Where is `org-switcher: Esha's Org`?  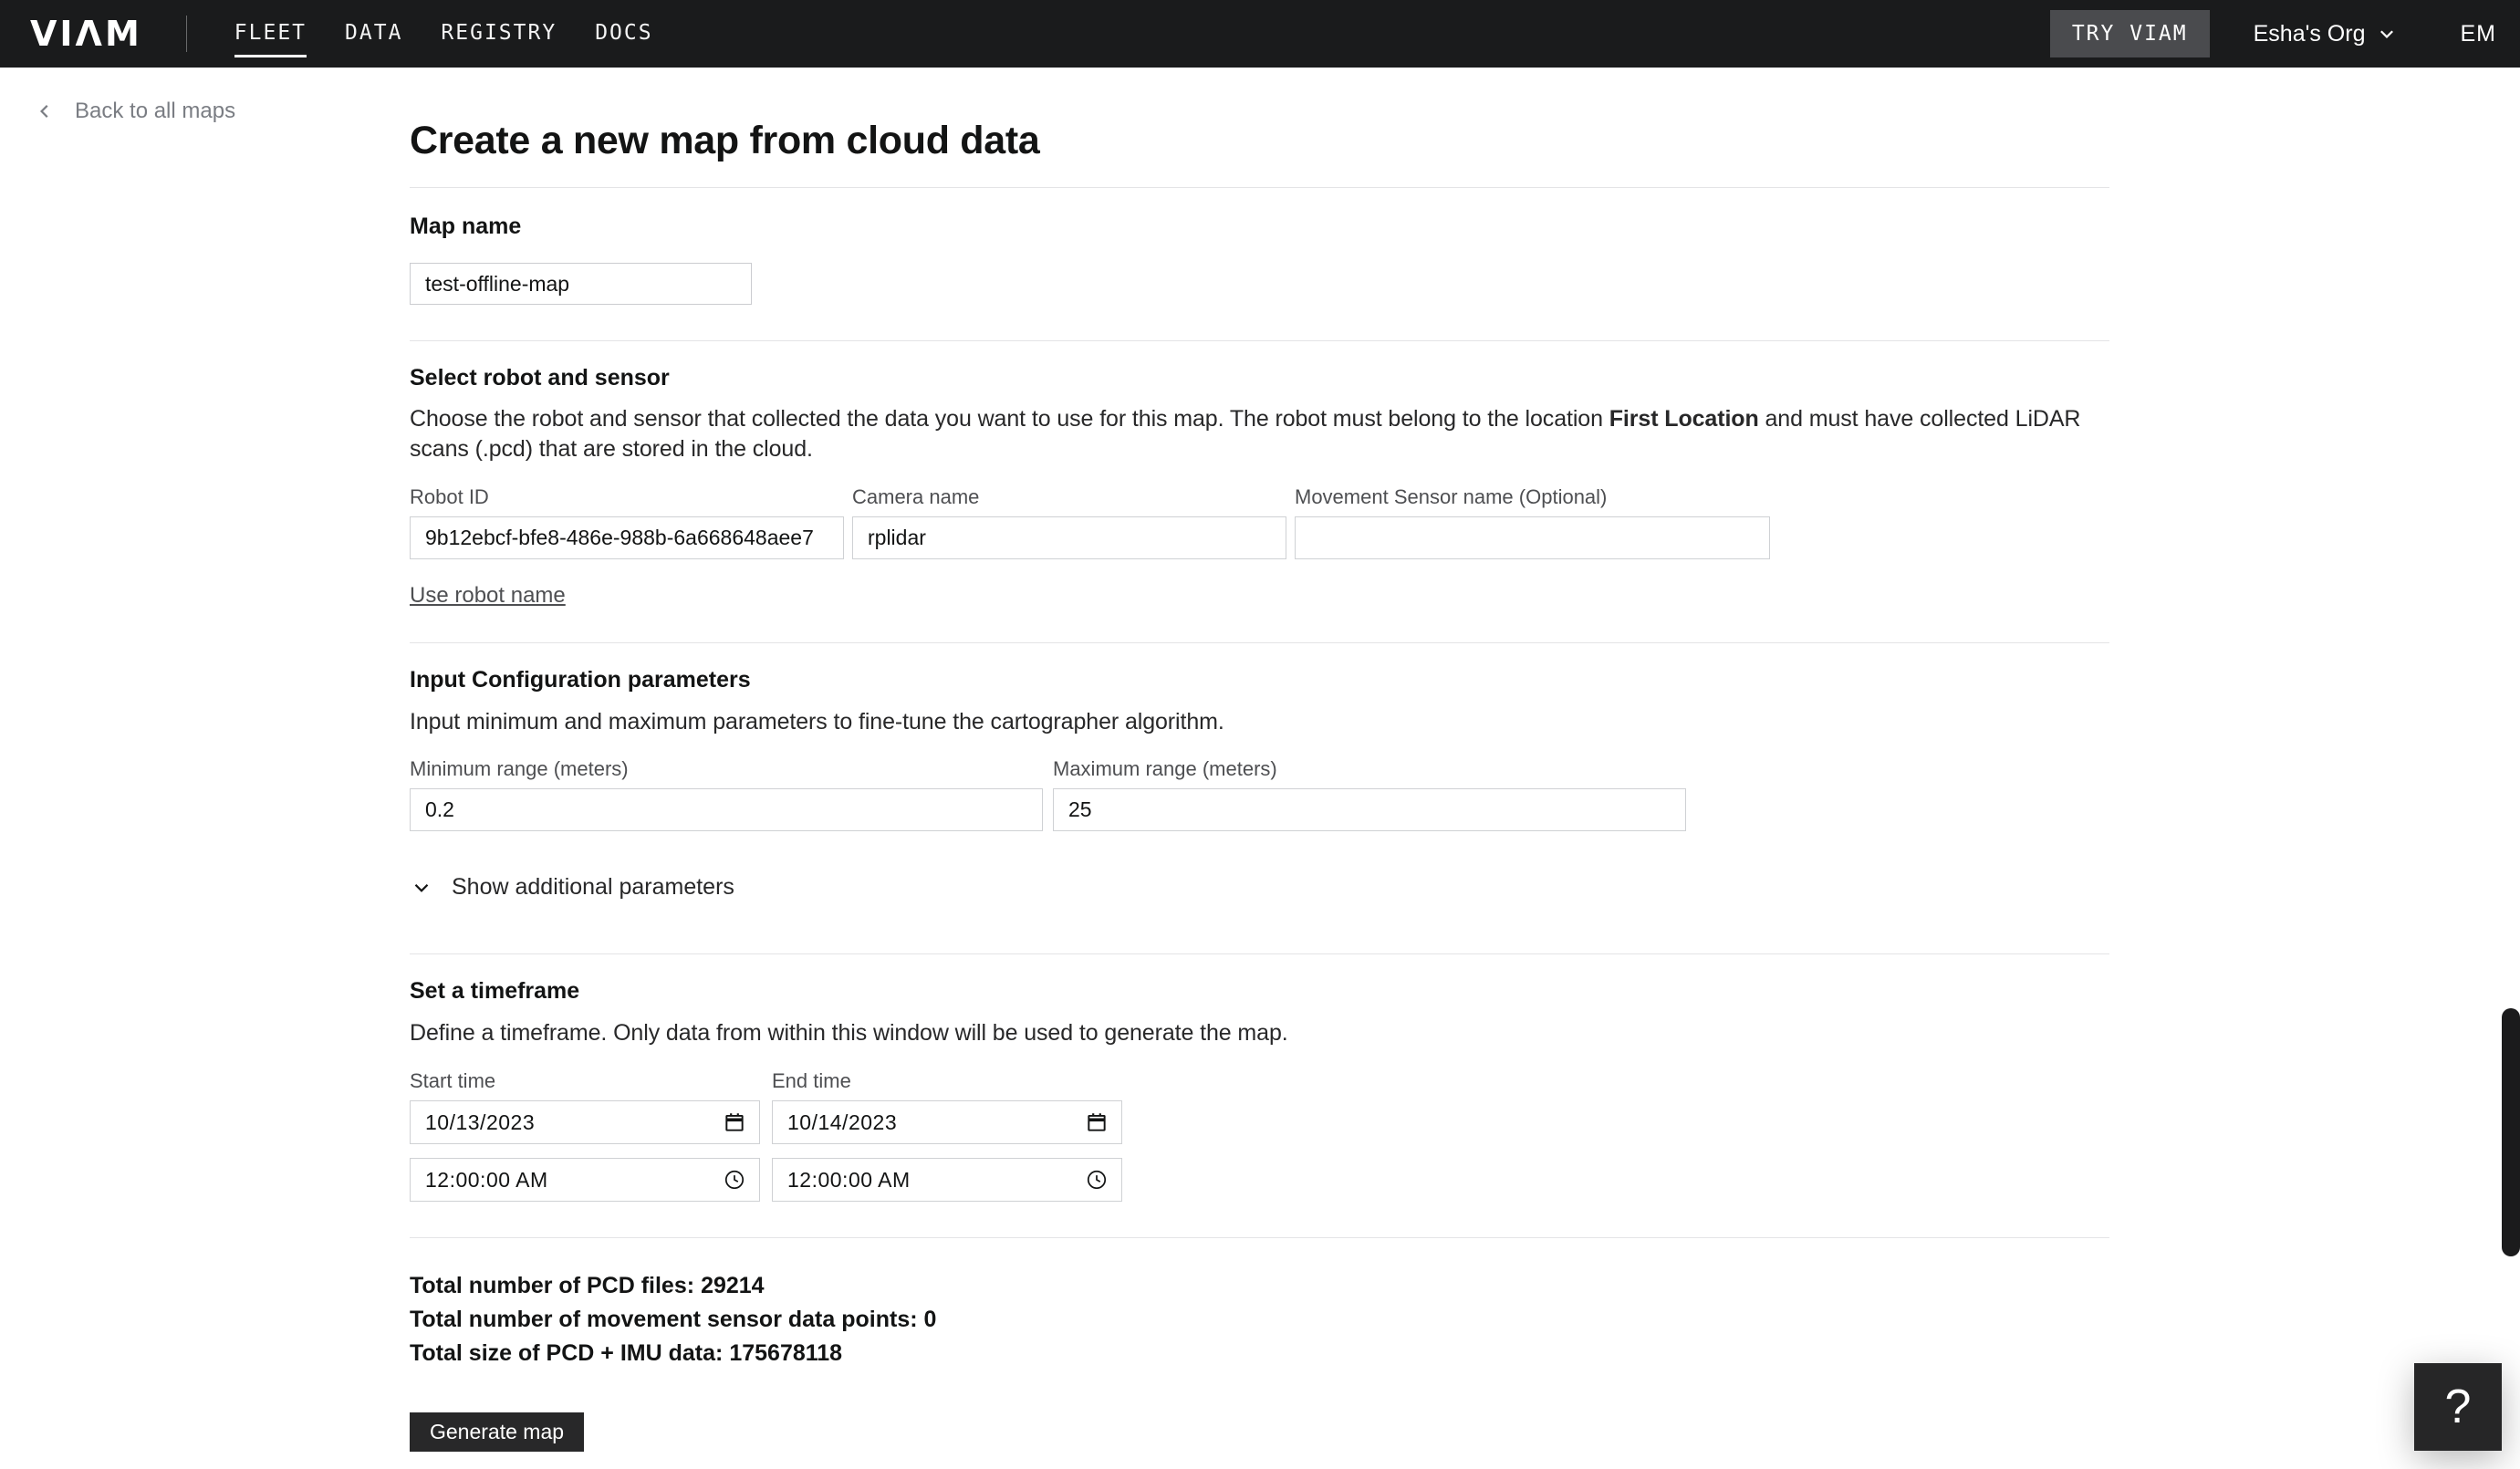
org-switcher: Esha's Org is located at coordinates (2325, 34).